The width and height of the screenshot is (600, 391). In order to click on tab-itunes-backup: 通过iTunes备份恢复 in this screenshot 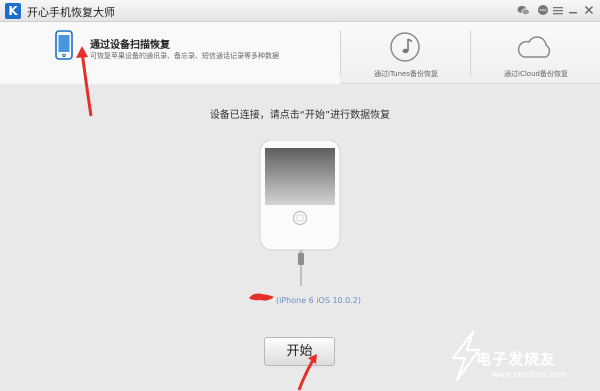, I will do `click(406, 53)`.